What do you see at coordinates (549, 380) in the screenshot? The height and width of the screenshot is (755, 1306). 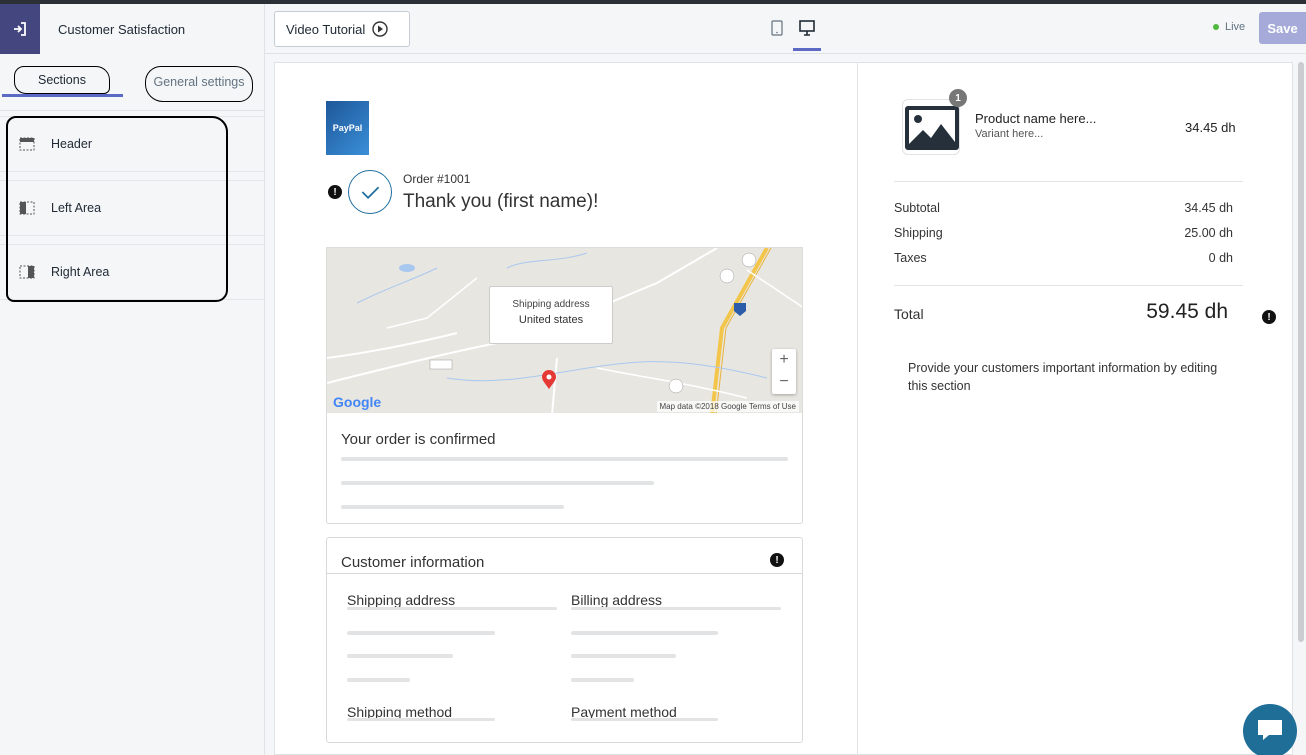 I see `map-pin-icon` at bounding box center [549, 380].